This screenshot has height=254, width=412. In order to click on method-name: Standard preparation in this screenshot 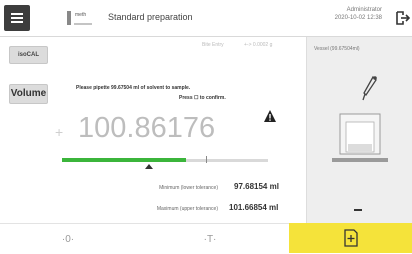, I will do `click(150, 17)`.